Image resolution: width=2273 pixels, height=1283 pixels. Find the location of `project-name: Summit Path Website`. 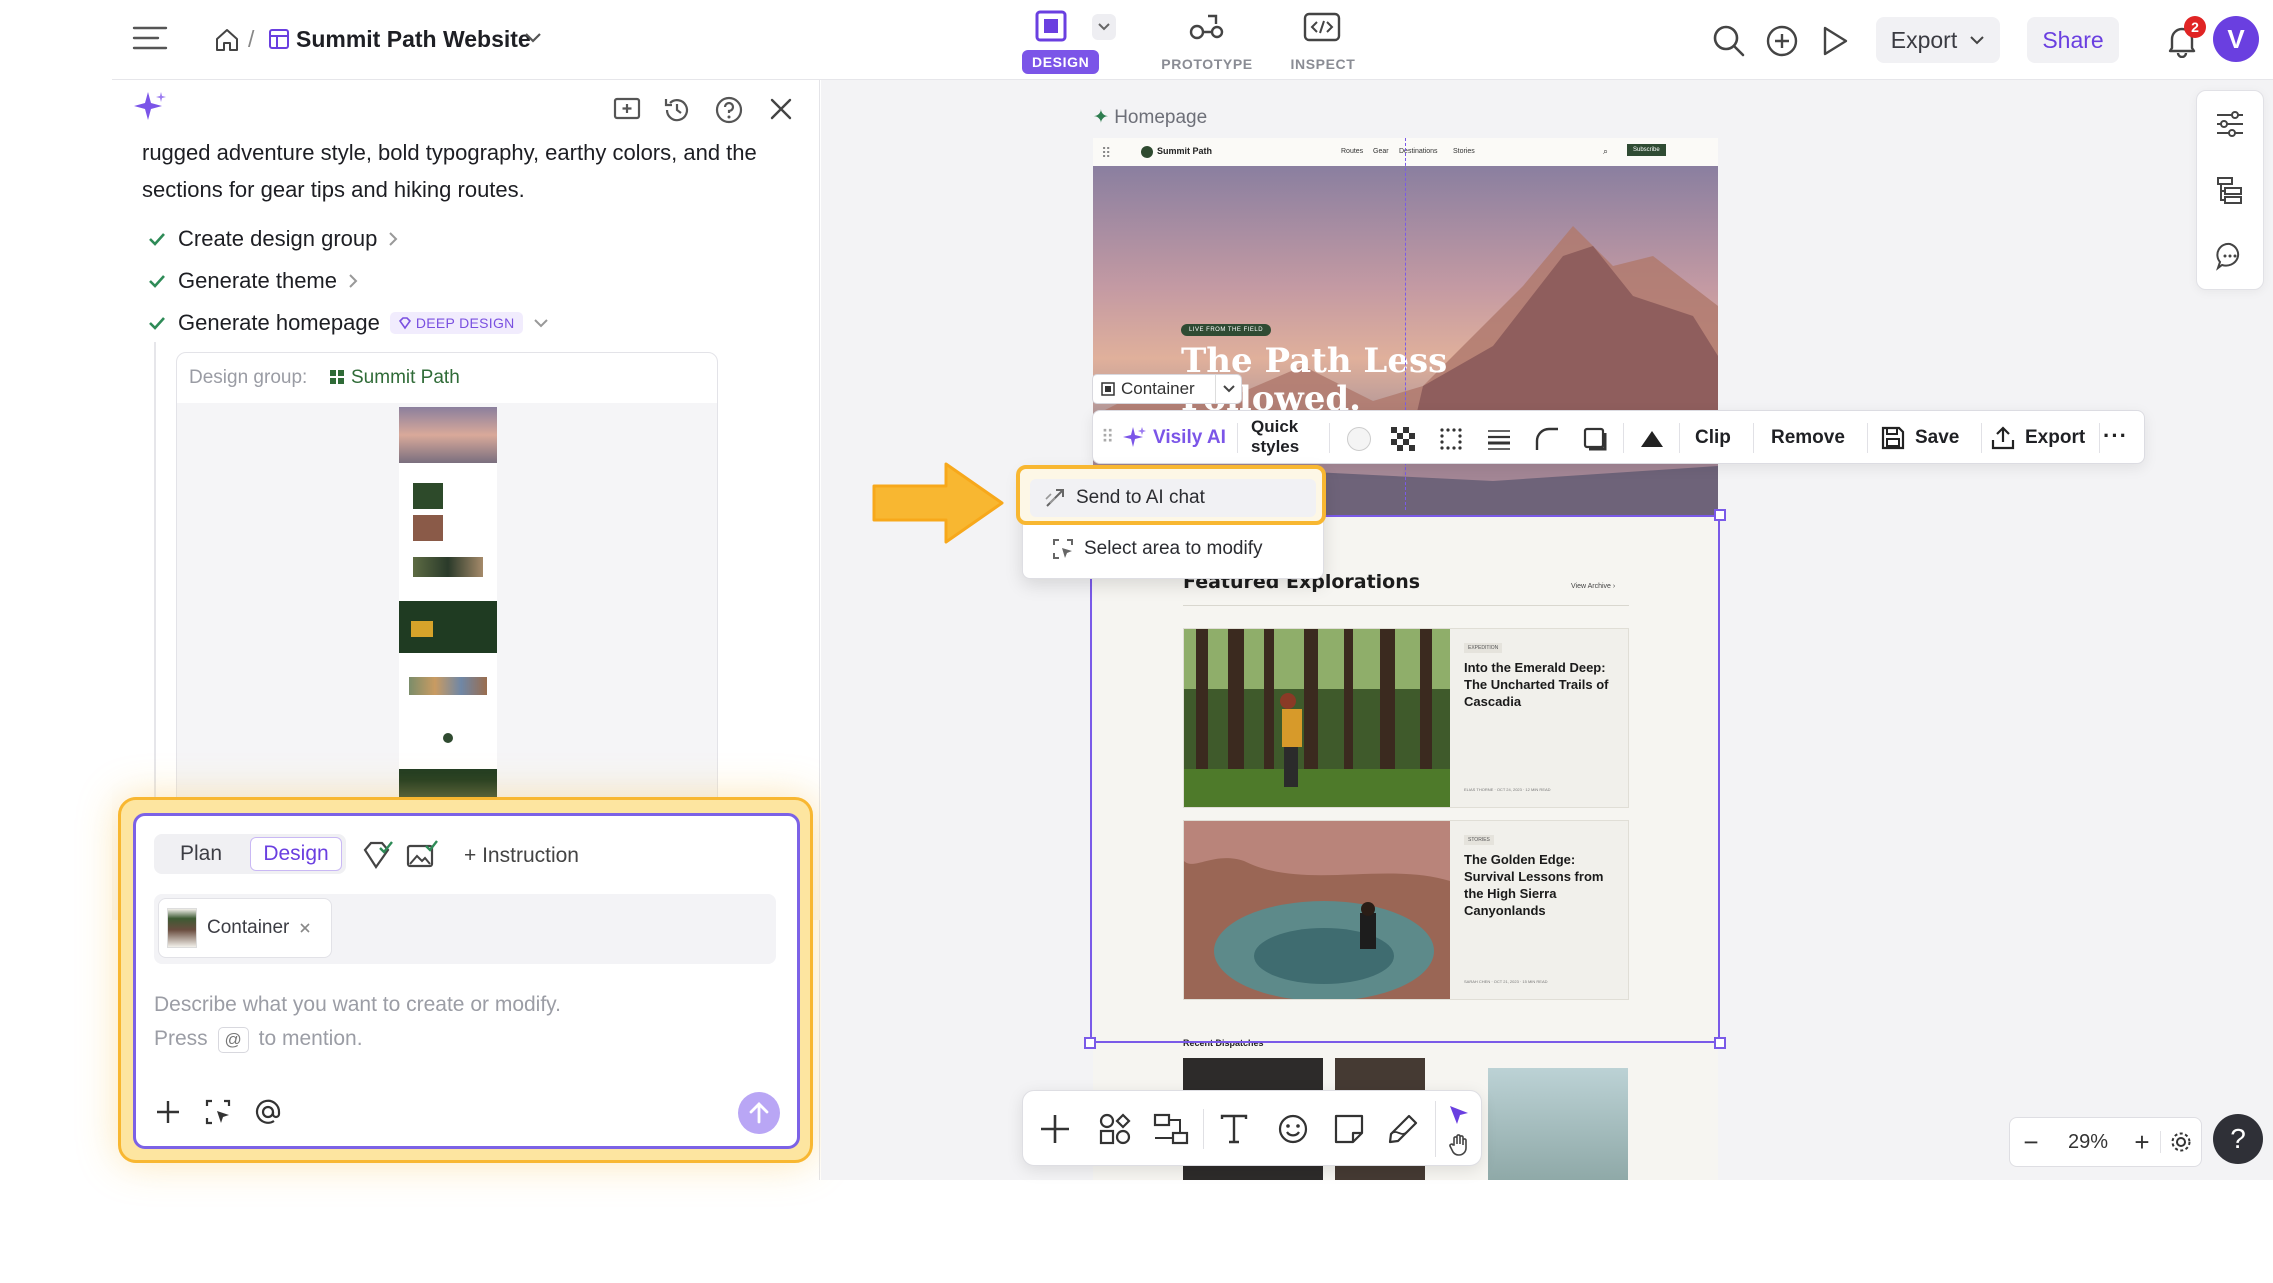

project-name: Summit Path Website is located at coordinates (413, 39).